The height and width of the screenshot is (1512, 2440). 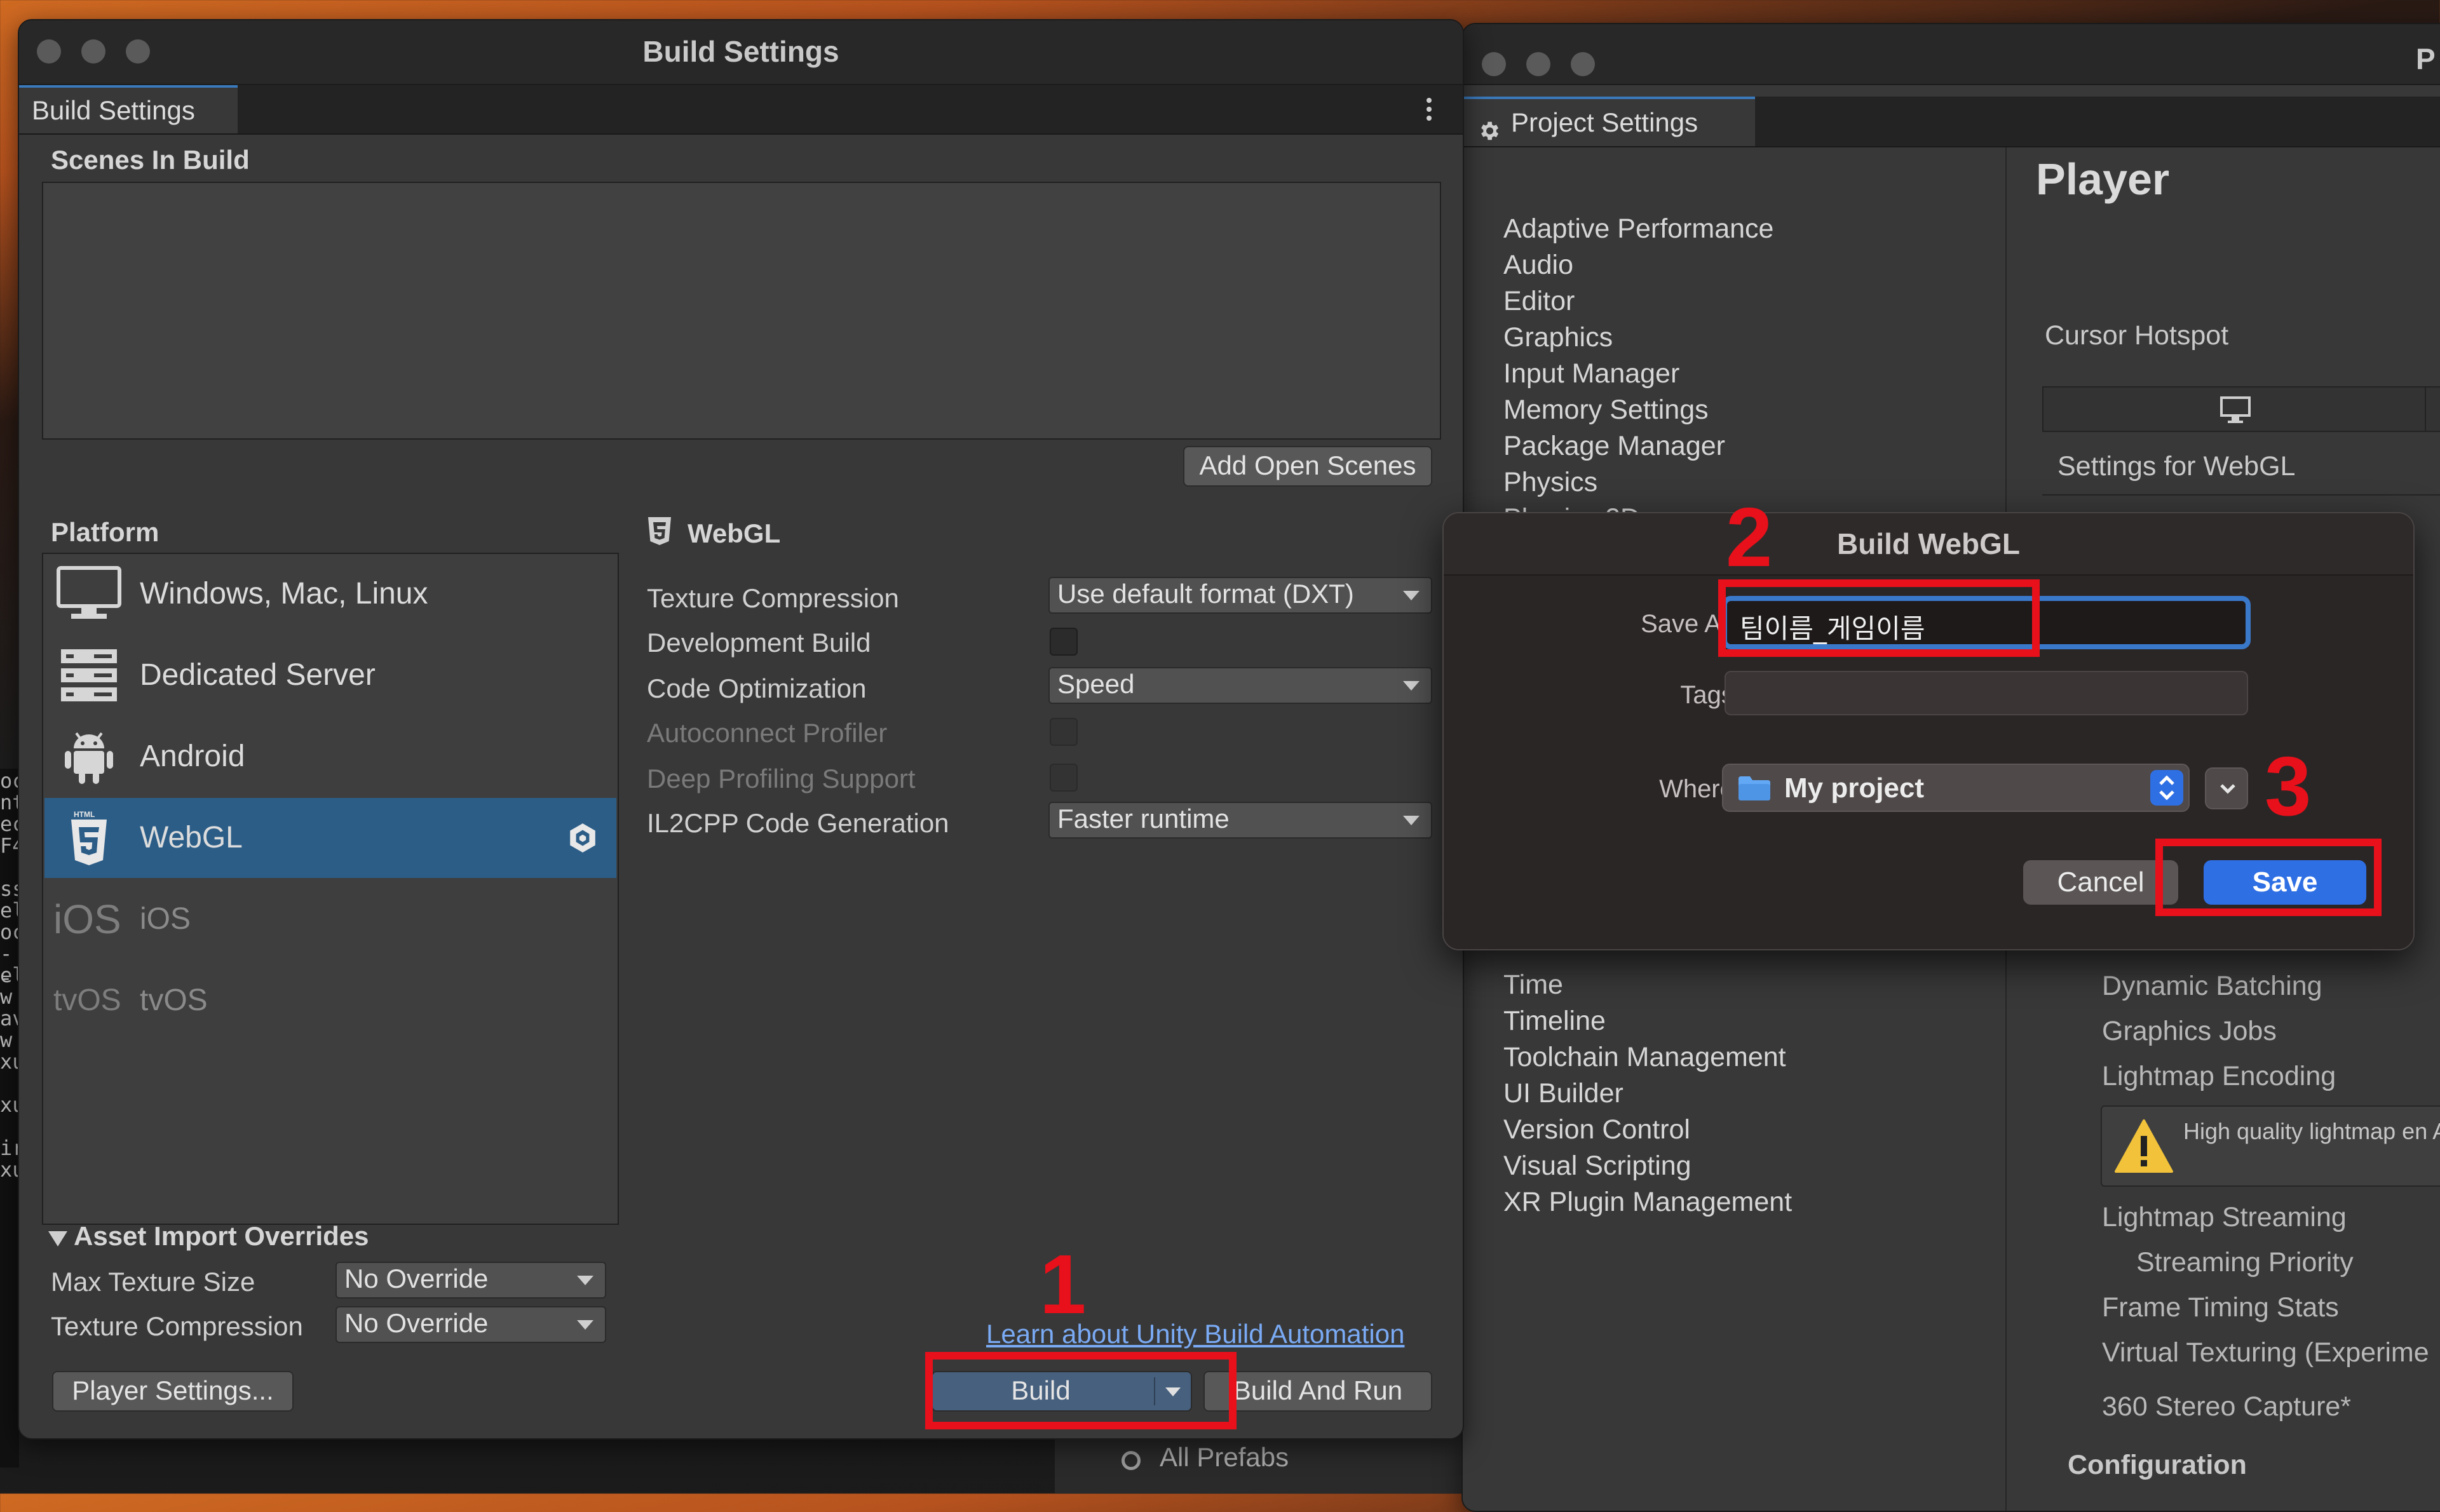 I want to click on il2cpp-value: Faster runtime, so click(x=1143, y=819).